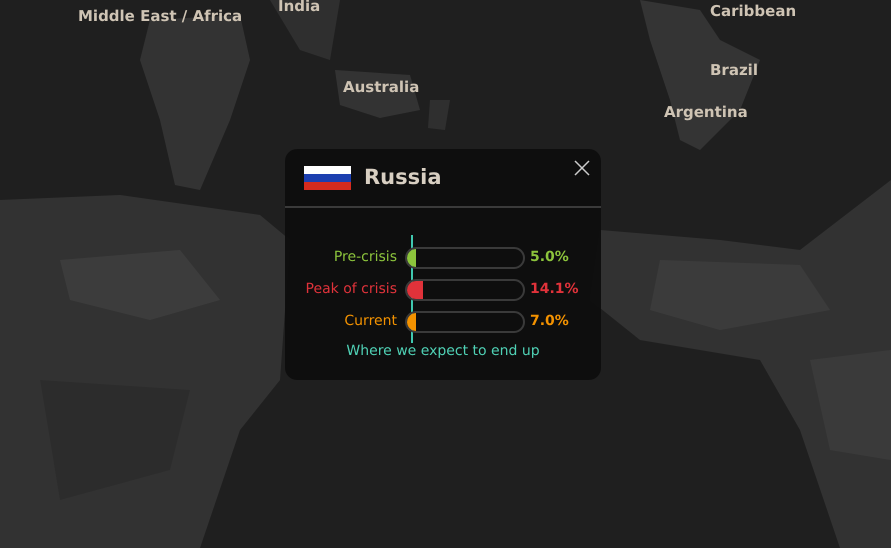 The height and width of the screenshot is (548, 891). I want to click on region-label: Middle East / Africa, so click(160, 16).